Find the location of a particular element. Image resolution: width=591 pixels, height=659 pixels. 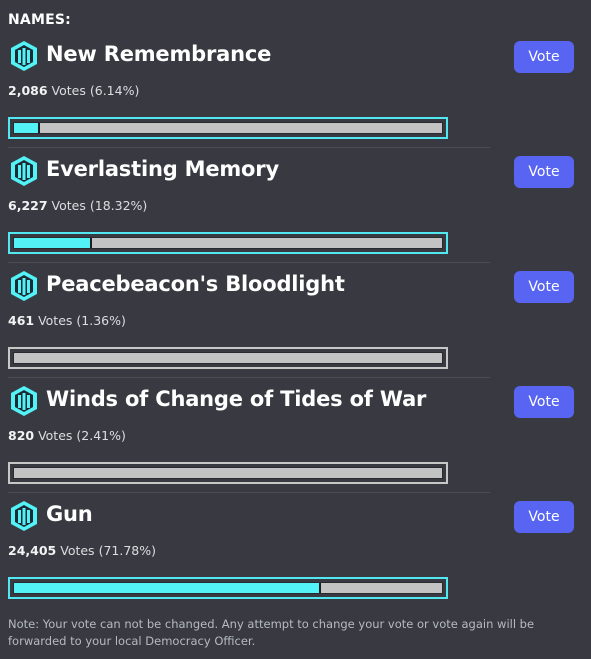

vote-percent: (2.41%) is located at coordinates (101, 435).